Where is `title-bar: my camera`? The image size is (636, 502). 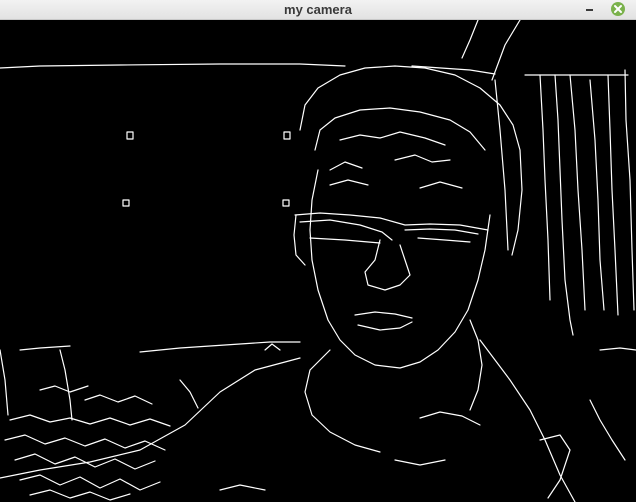 title-bar: my camera is located at coordinates (318, 10).